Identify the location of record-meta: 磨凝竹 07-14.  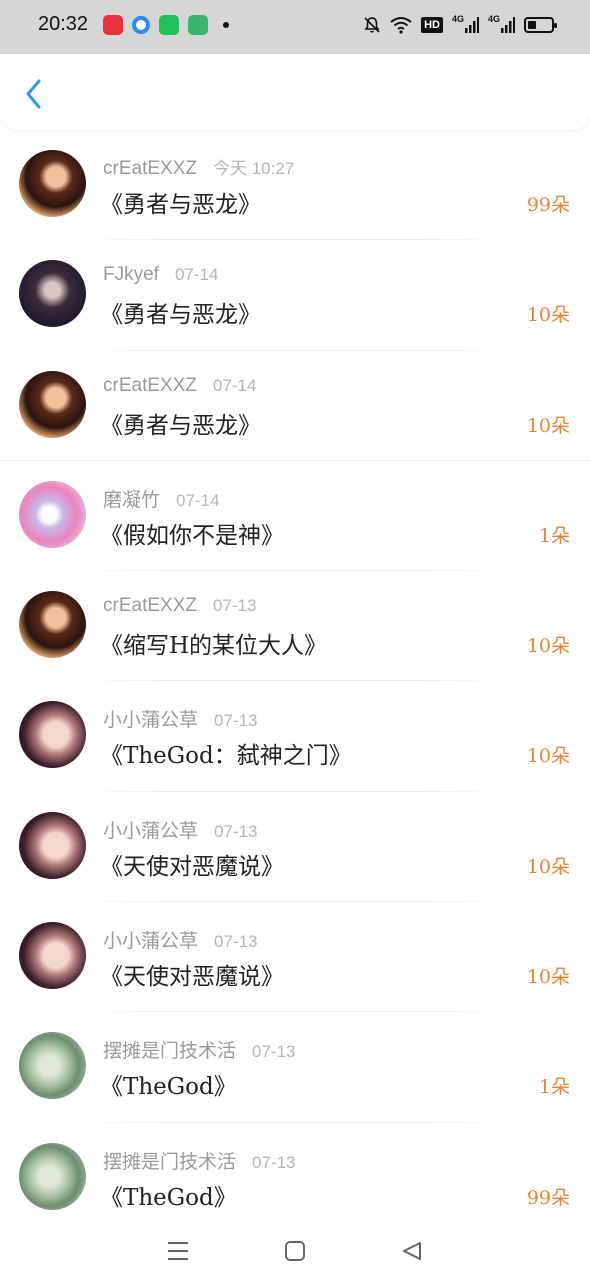
(161, 498).